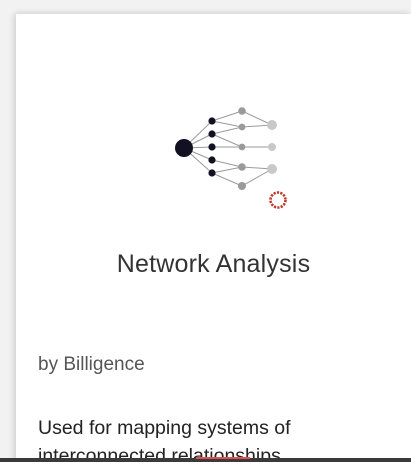 This screenshot has height=462, width=411. Describe the element at coordinates (213, 264) in the screenshot. I see `extension-title: Network Analysis` at that location.